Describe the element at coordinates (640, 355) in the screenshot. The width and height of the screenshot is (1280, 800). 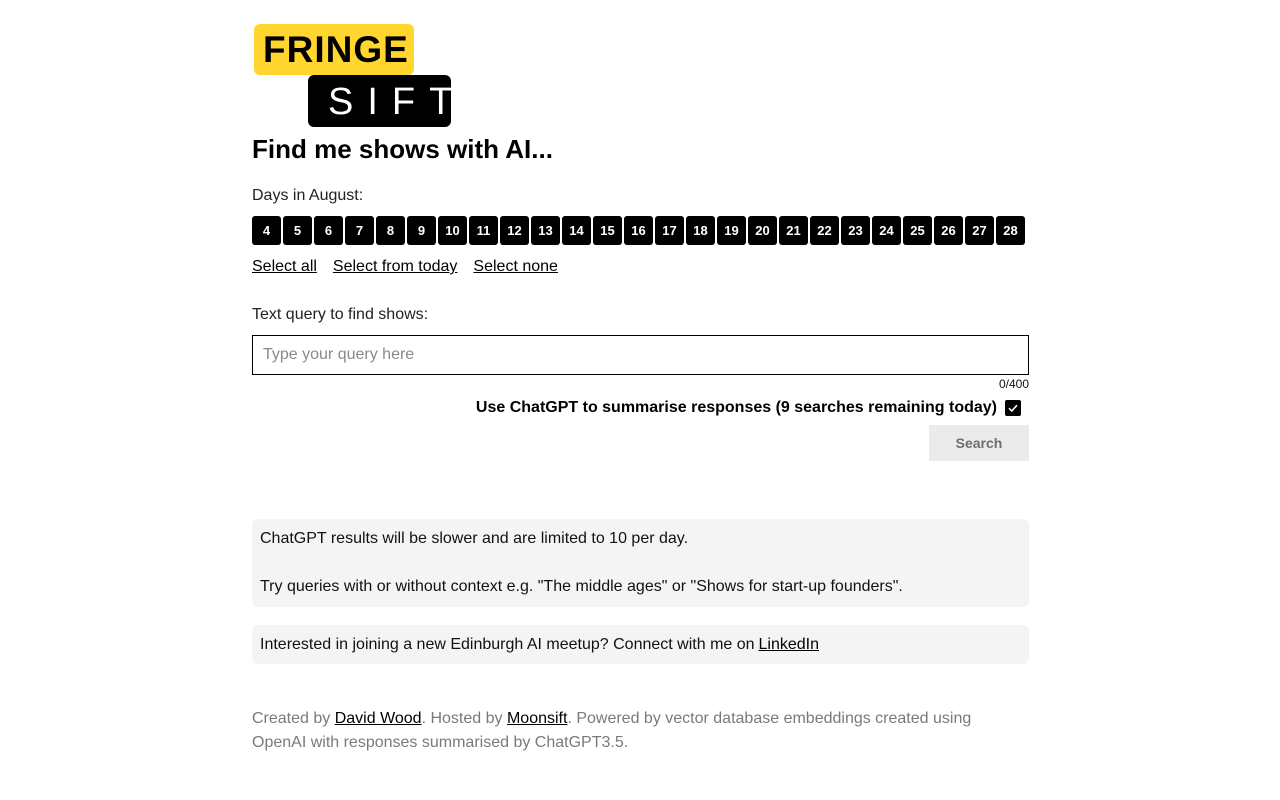
I see `query-input` at that location.